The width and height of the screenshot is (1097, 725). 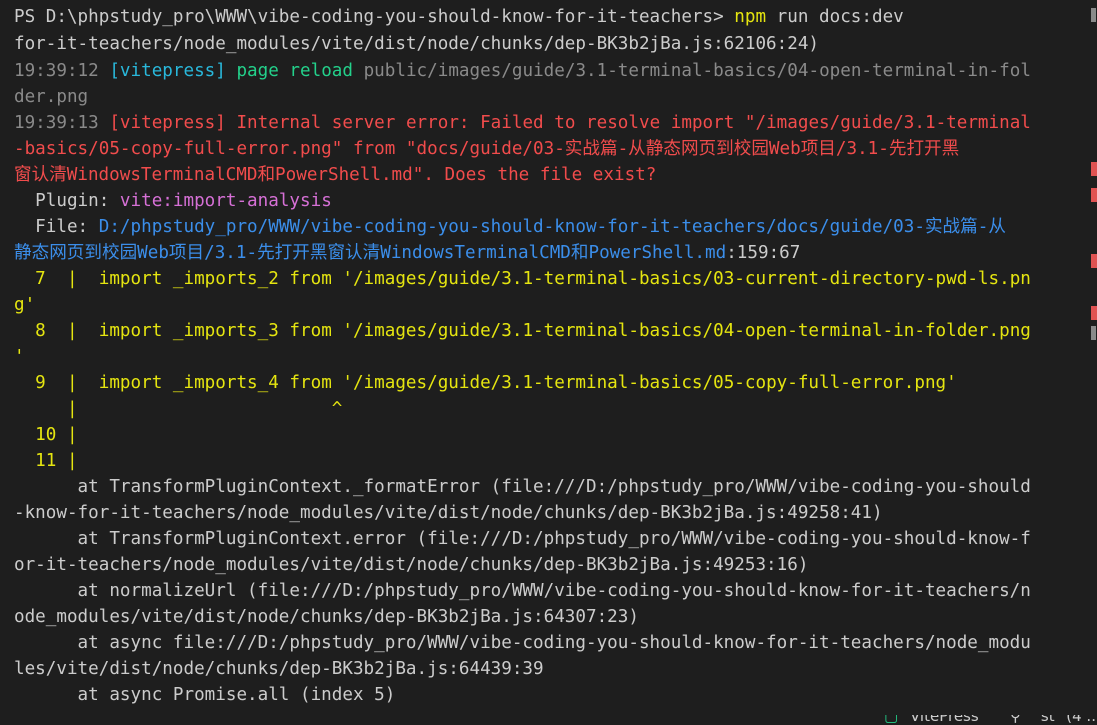 I want to click on status-item-gear-icon: ⚲, so click(x=1015, y=720).